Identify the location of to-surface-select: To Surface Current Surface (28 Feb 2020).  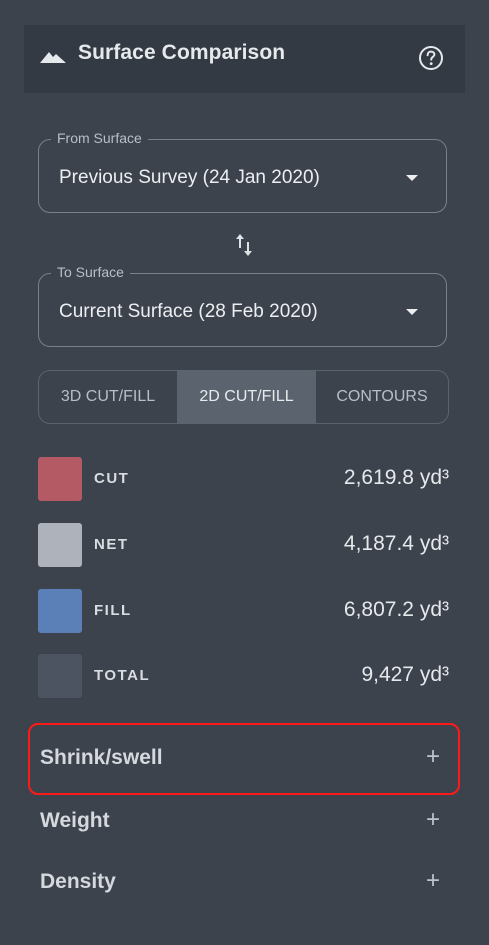
(242, 305).